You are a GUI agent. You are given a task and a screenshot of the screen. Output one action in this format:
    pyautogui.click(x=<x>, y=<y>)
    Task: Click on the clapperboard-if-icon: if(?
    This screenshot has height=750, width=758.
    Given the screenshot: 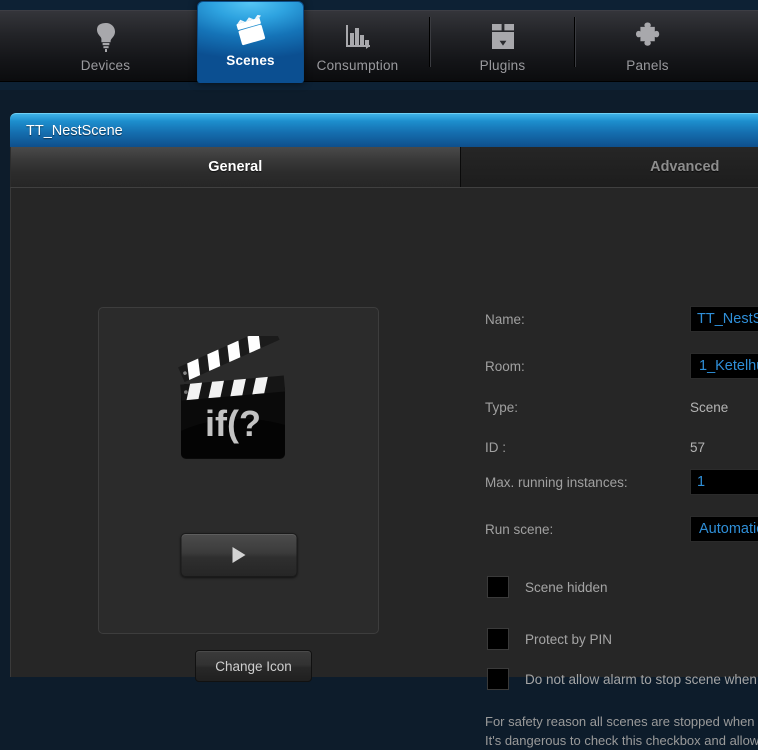 What is the action you would take?
    pyautogui.click(x=239, y=408)
    